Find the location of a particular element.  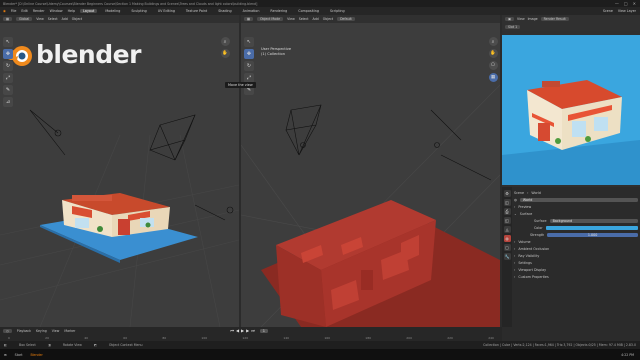

view-layer-selector: View Layer is located at coordinates (629, 11).